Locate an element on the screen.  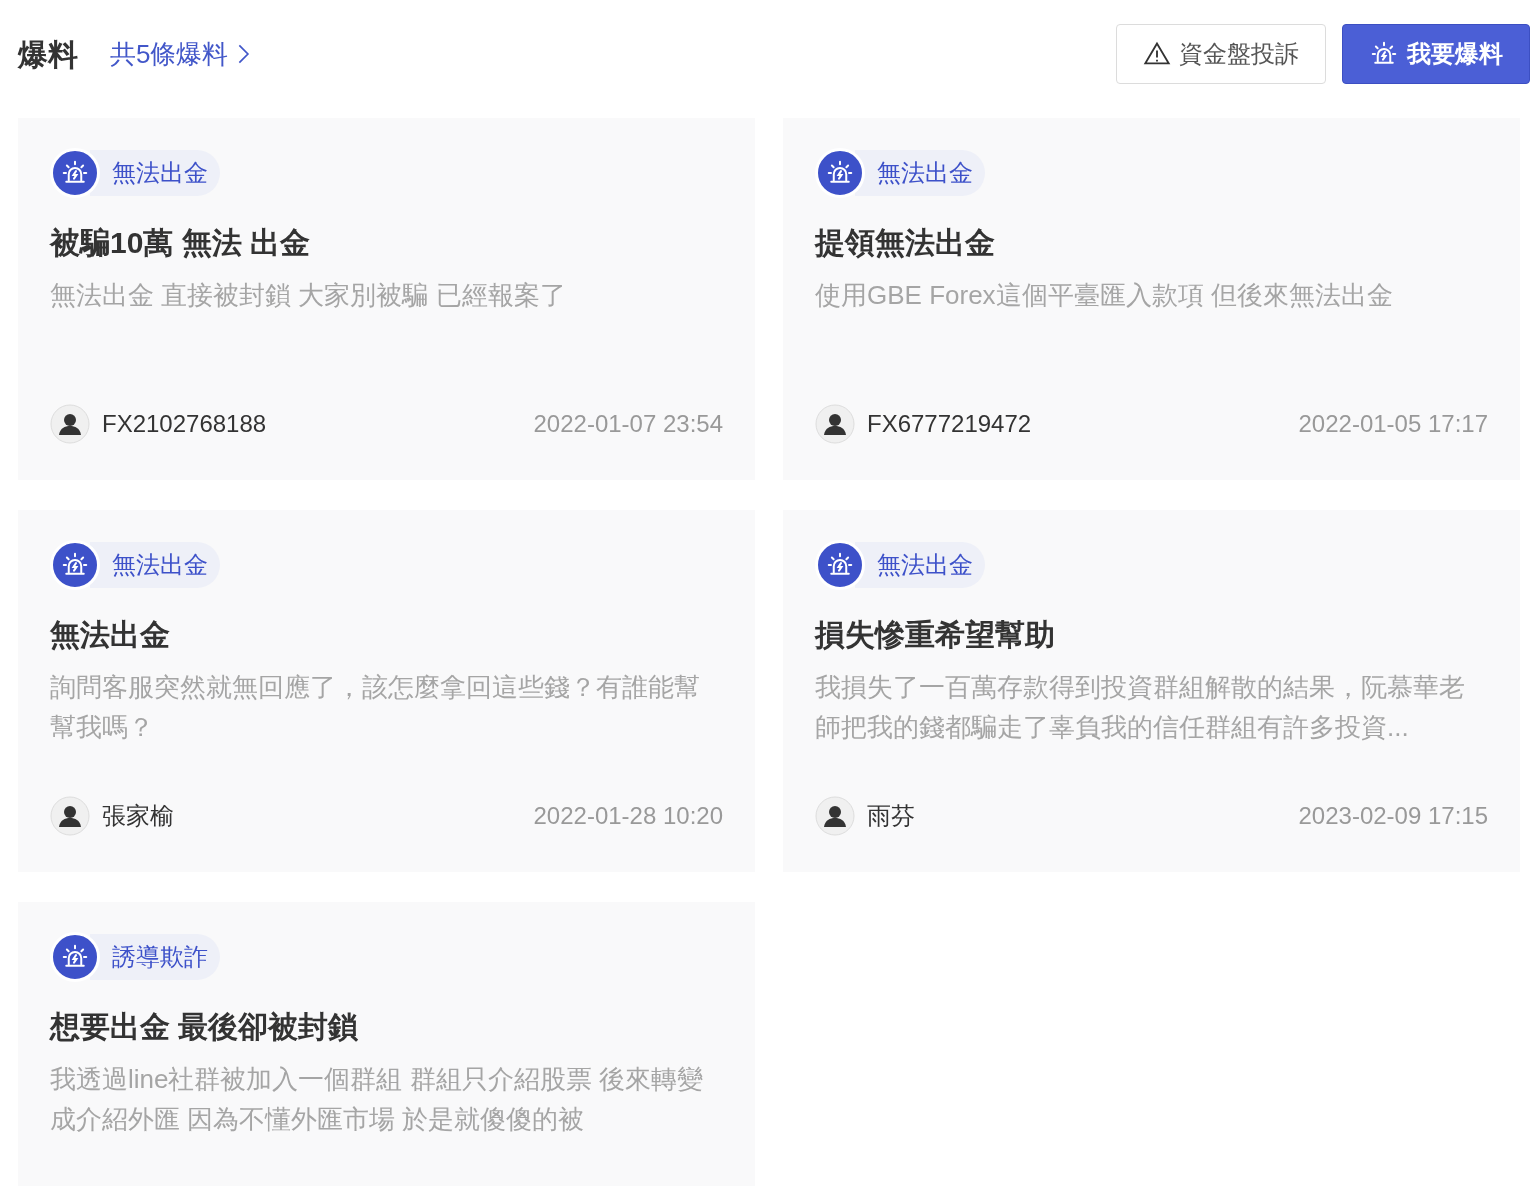
post-card: 誘導欺詐 想要出金 最後卻被封鎖 我透過line社群被加入一個群組 群組只介紹股票 後來轉變成介紹外匯 因為不懂外匯市場 於是就傻傻的被 is located at coordinates (386, 1044).